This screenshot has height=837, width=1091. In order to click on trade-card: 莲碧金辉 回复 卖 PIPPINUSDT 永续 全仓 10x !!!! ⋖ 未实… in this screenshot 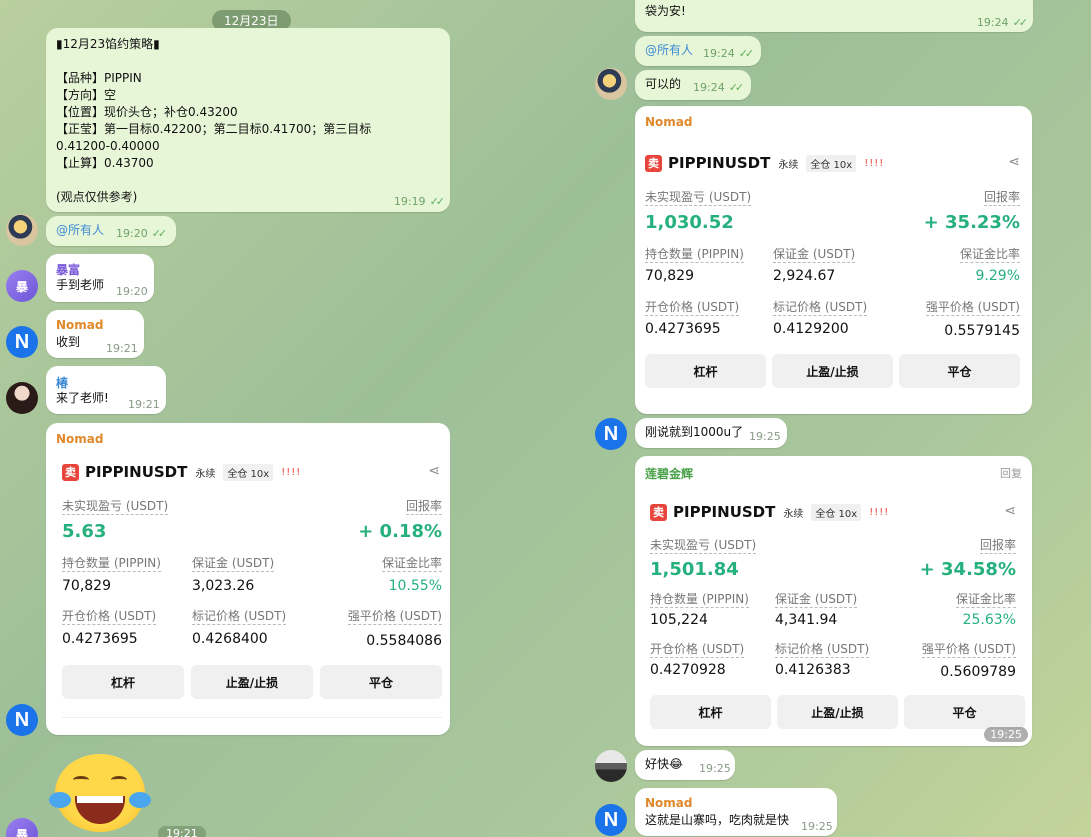, I will do `click(833, 601)`.